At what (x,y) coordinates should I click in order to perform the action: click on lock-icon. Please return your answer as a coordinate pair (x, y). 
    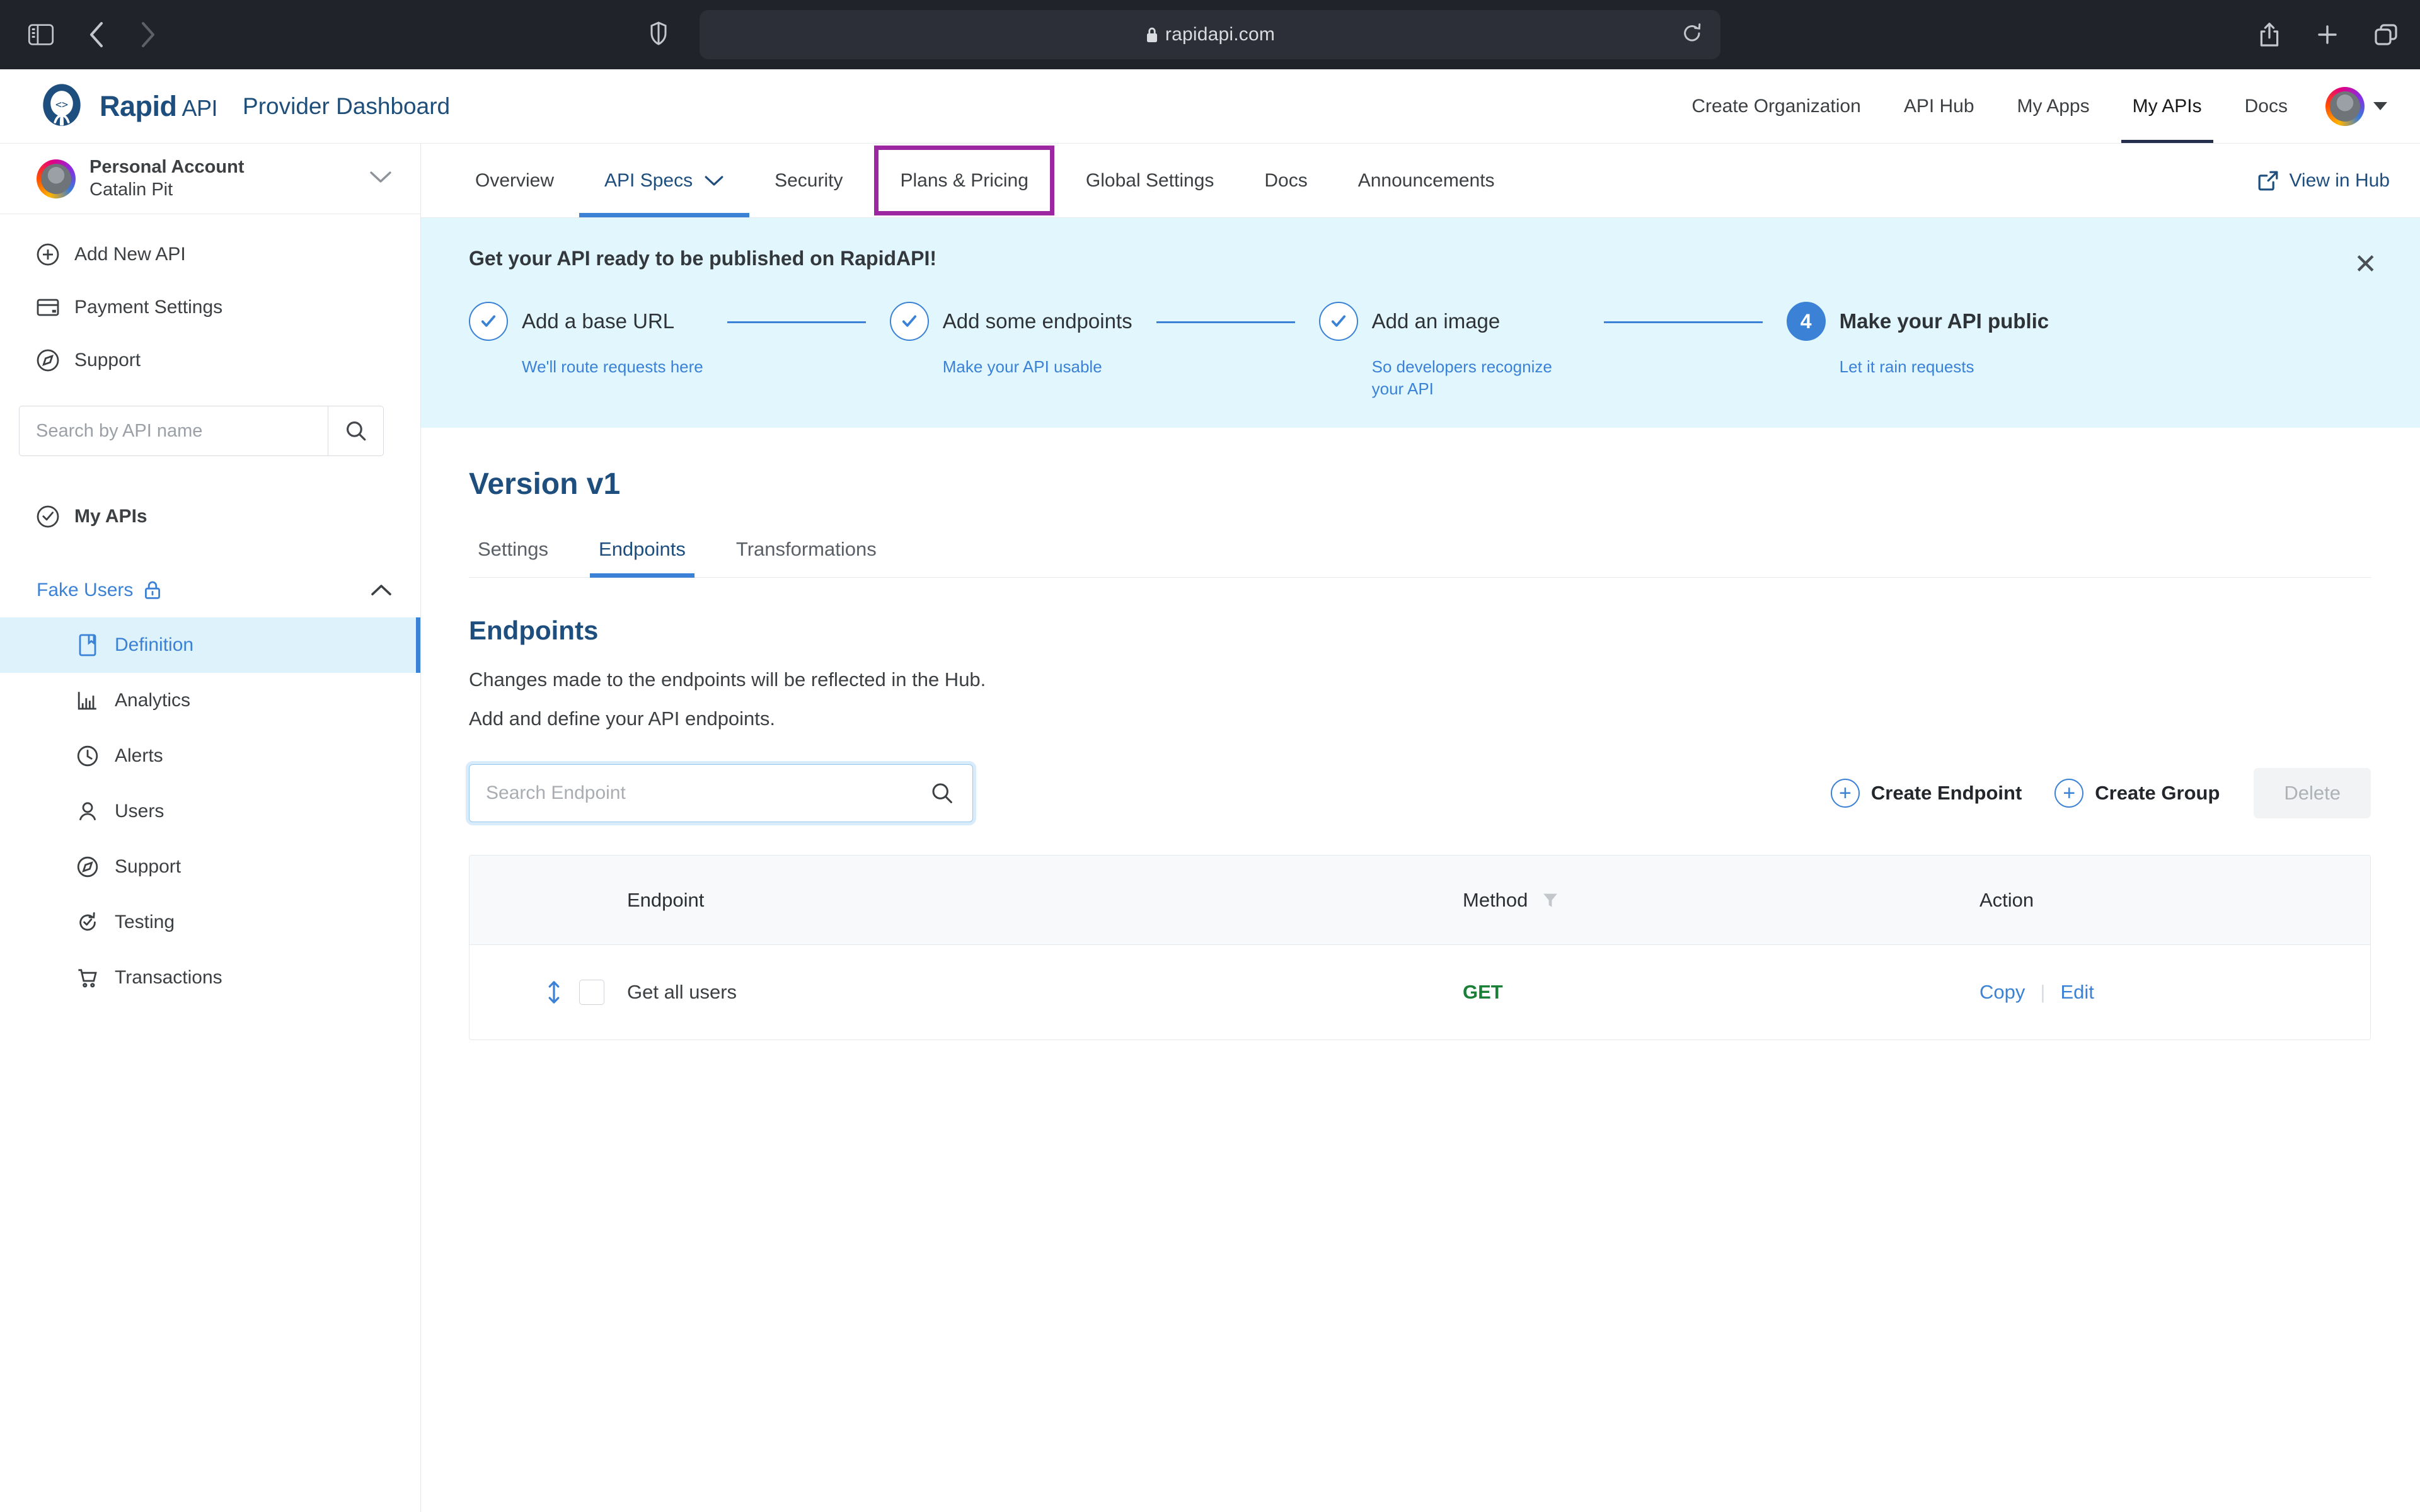
    Looking at the image, I should click on (152, 590).